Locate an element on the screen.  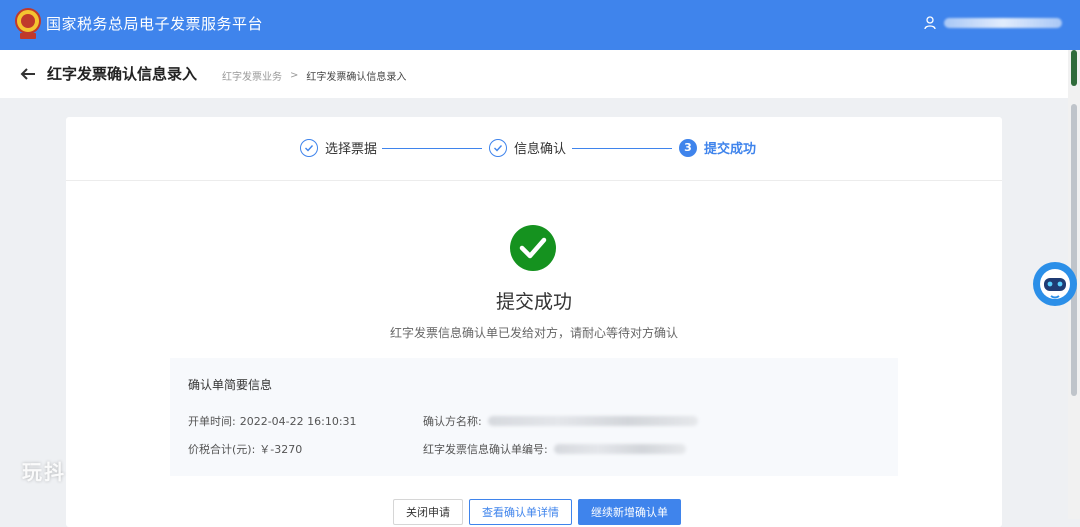
robot-assistant-icon is located at coordinates (1055, 284).